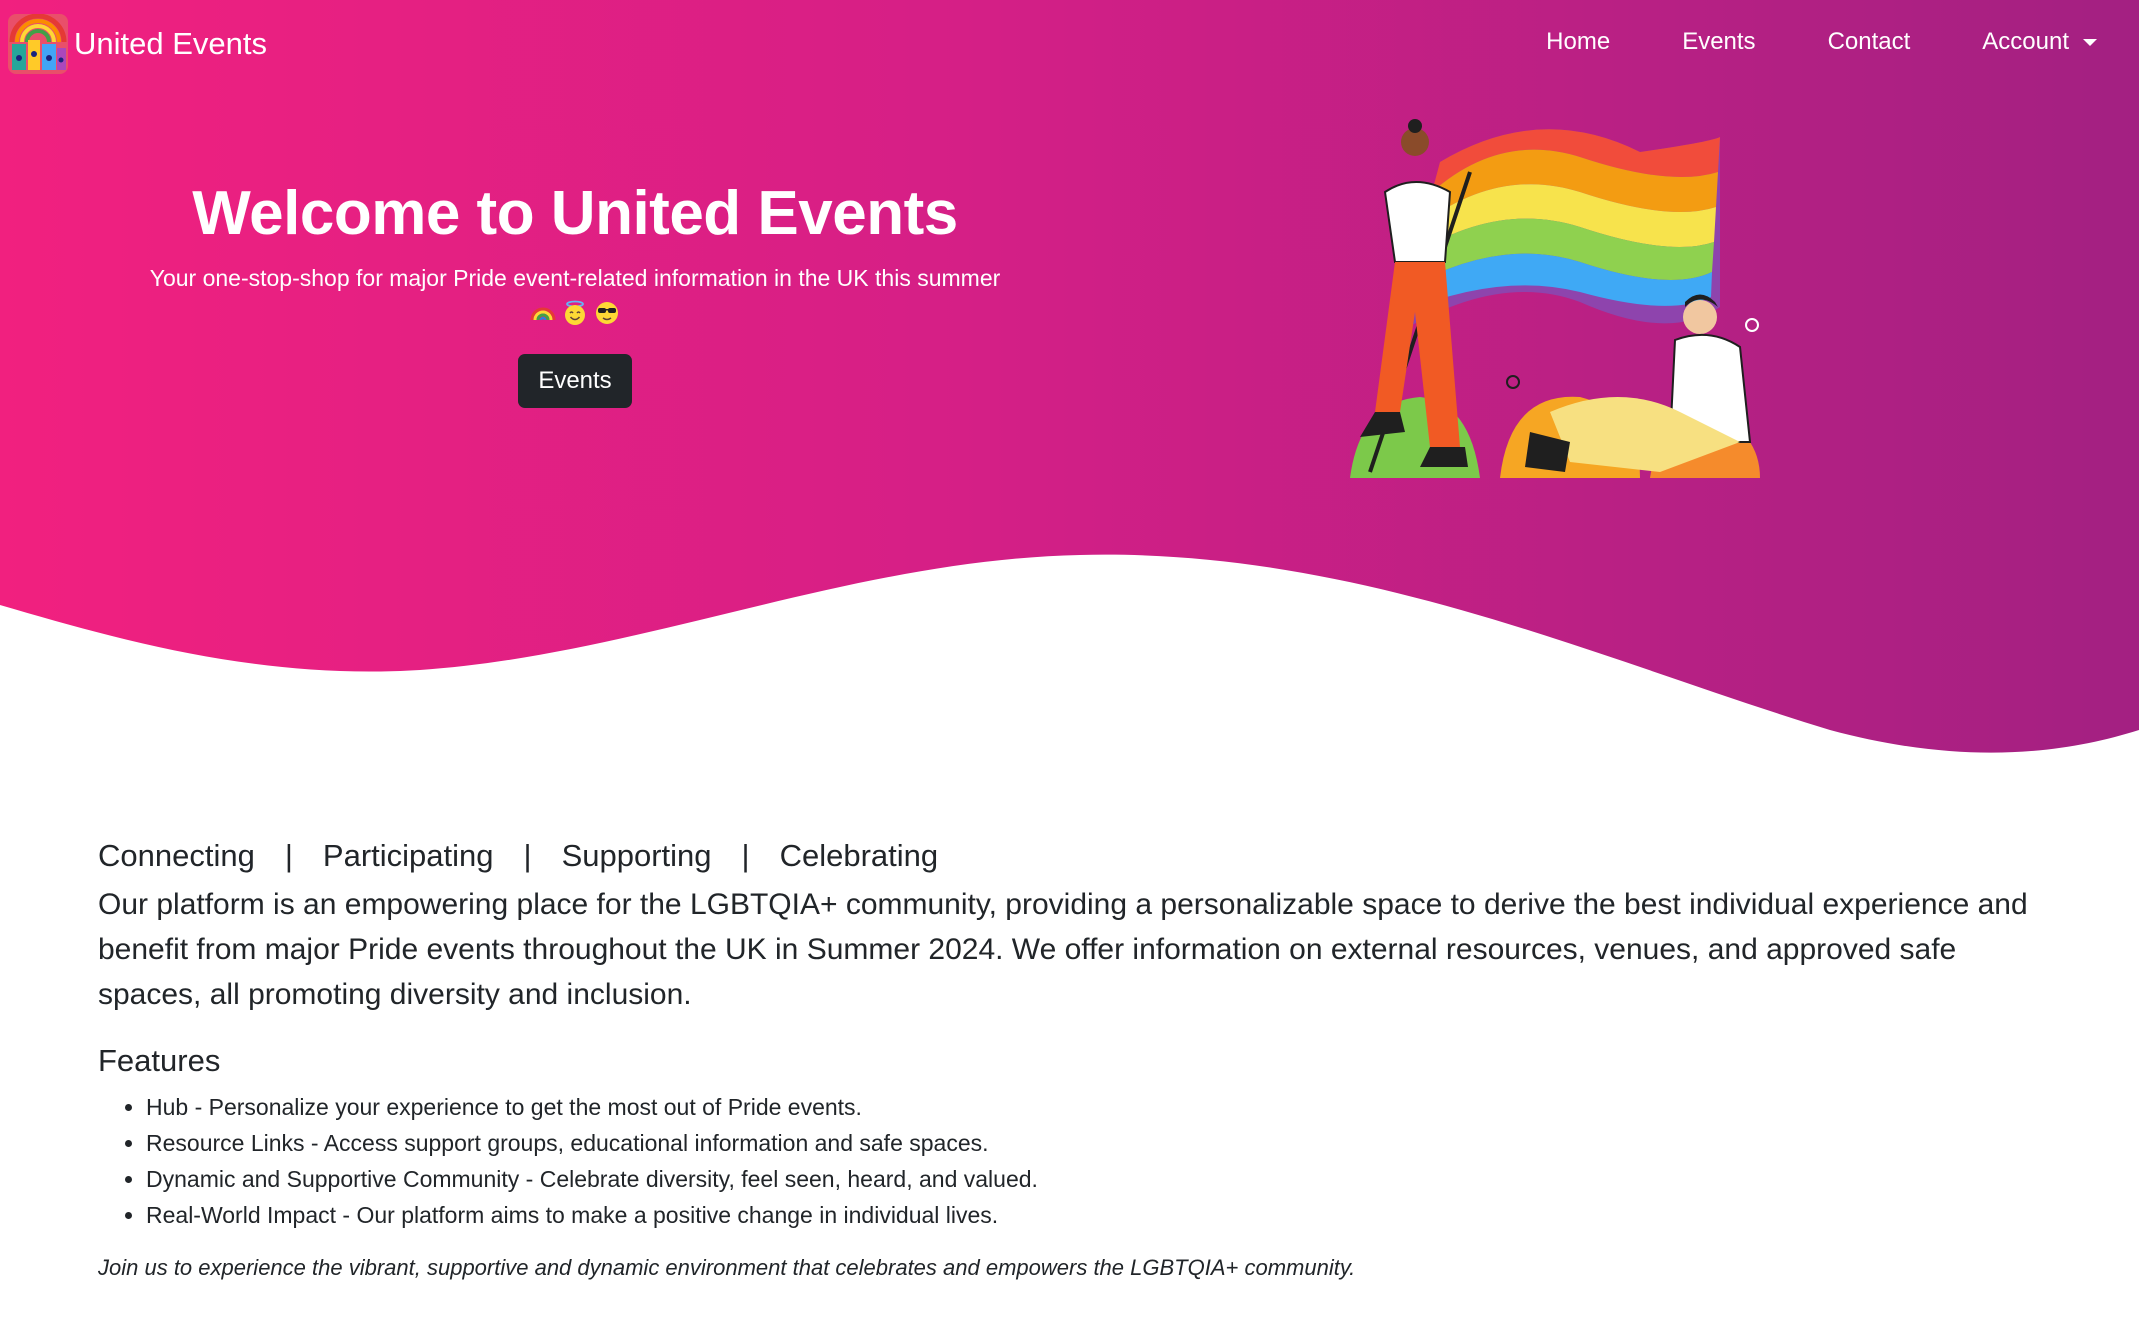 The width and height of the screenshot is (2139, 1330). What do you see at coordinates (2090, 42) in the screenshot?
I see `caret-down-icon` at bounding box center [2090, 42].